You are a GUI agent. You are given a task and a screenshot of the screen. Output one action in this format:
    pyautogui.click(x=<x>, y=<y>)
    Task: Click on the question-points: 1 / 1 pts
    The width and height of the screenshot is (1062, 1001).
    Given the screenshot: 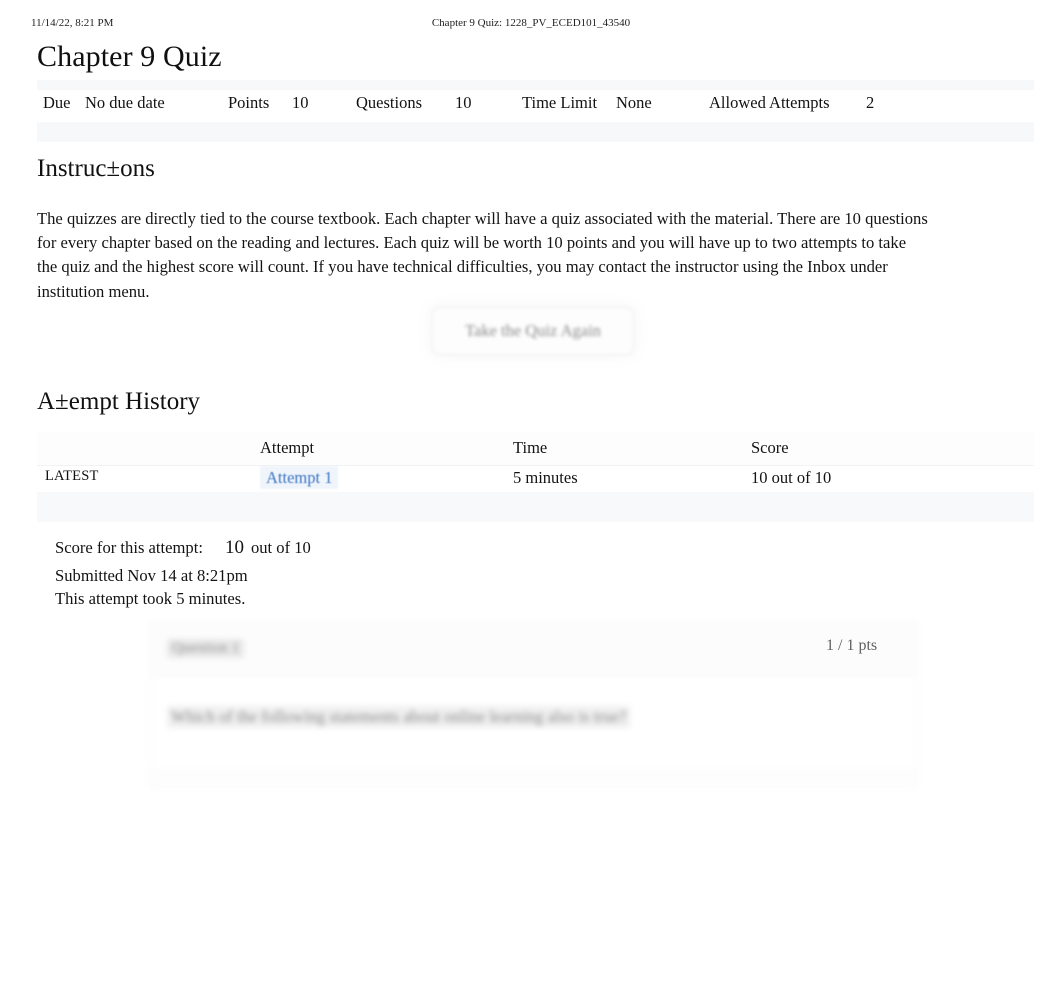 What is the action you would take?
    pyautogui.click(x=852, y=645)
    